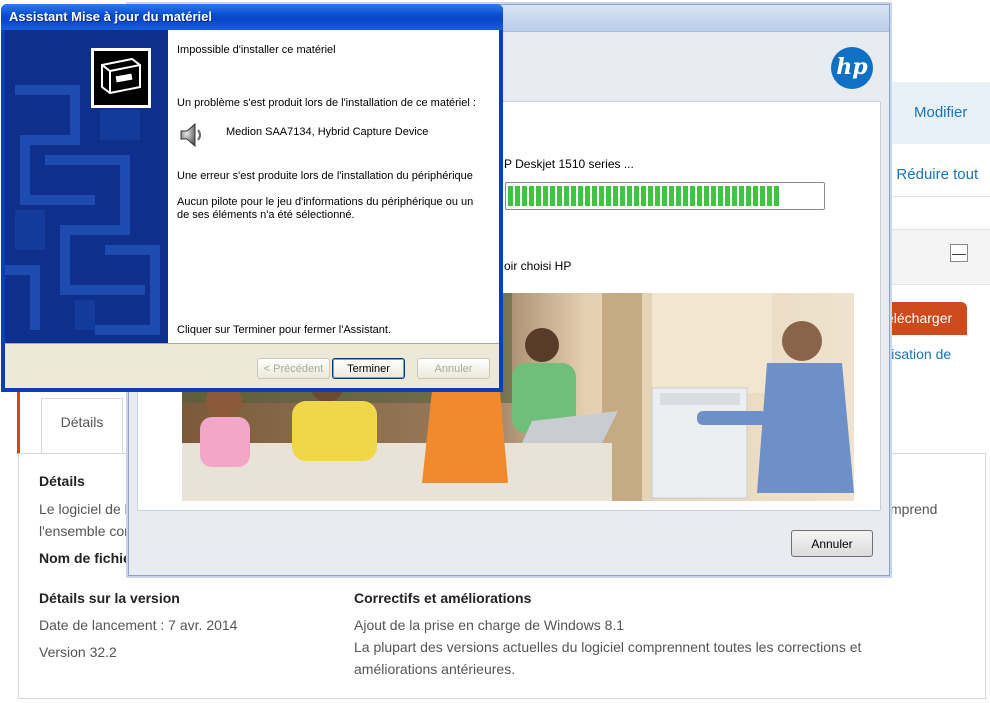 The width and height of the screenshot is (990, 703). What do you see at coordinates (914, 509) in the screenshot?
I see `description-text-end: mprend` at bounding box center [914, 509].